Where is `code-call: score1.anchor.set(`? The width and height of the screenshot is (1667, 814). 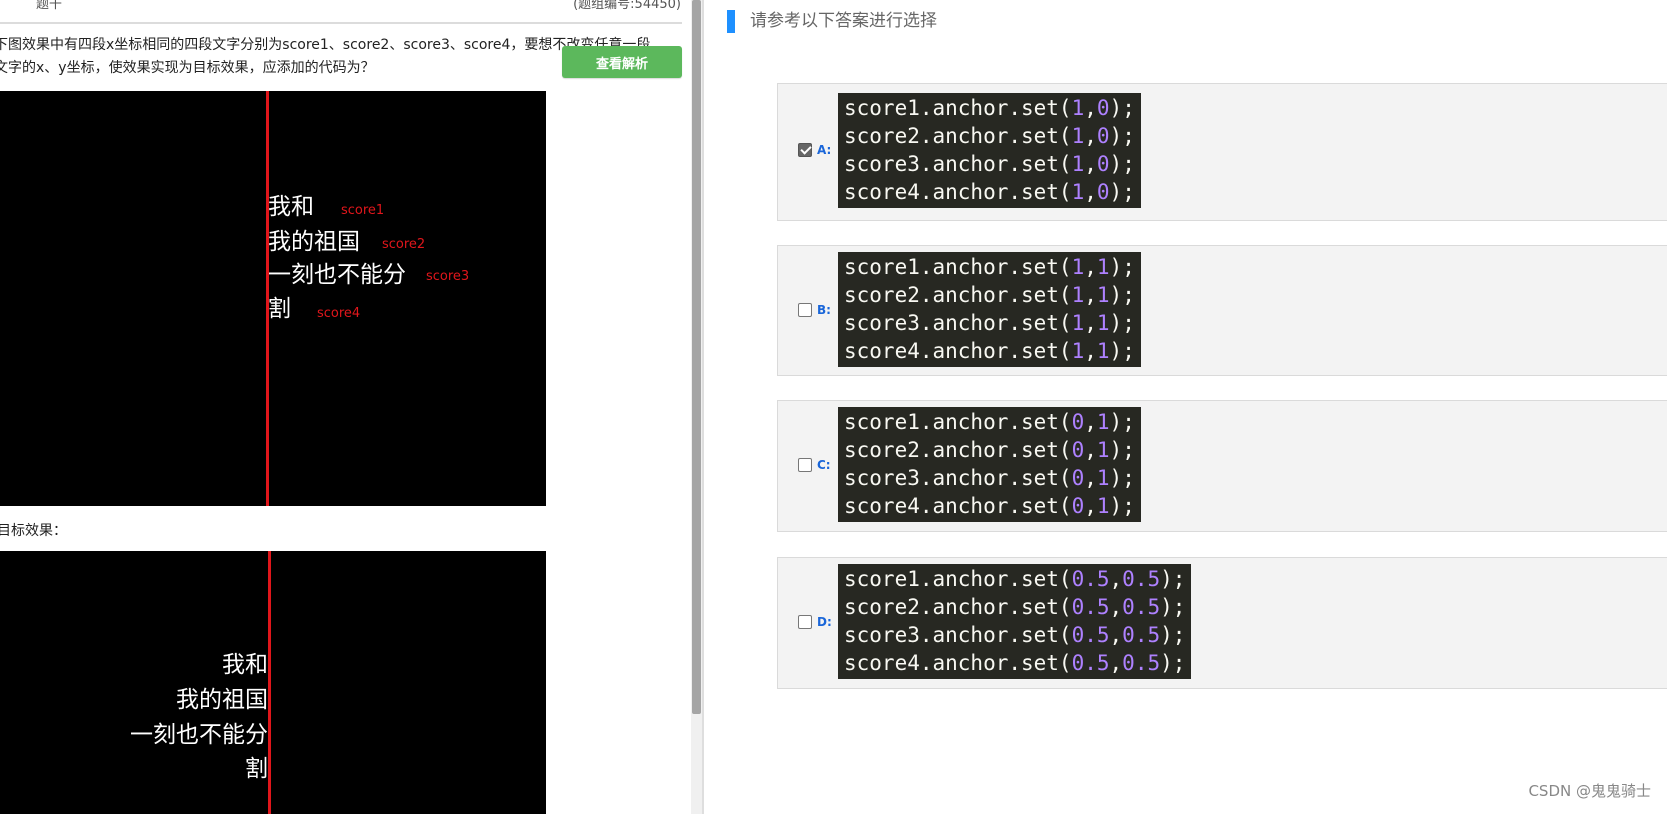
code-call: score1.anchor.set( is located at coordinates (958, 579).